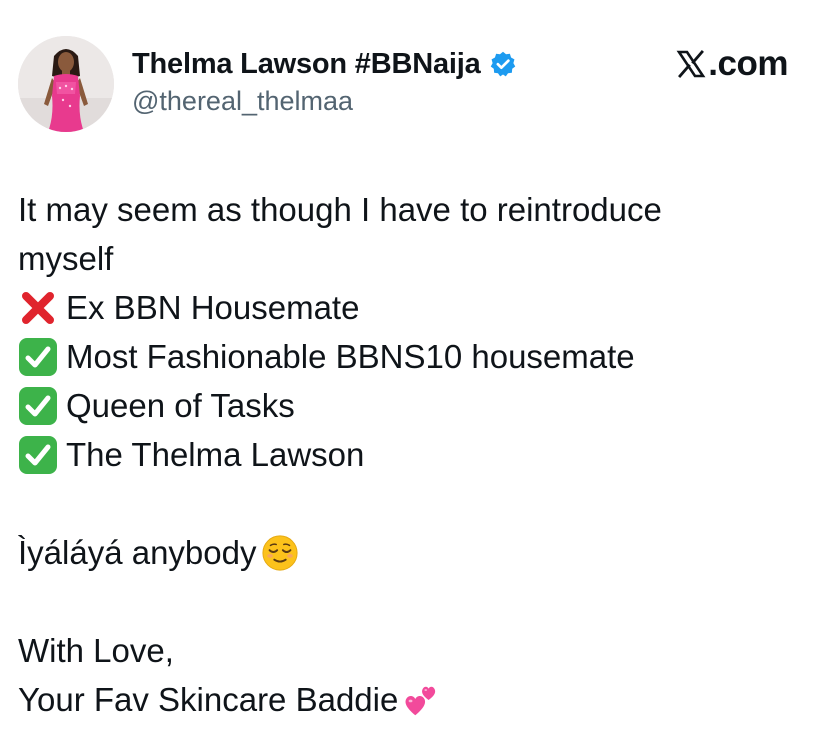 Image resolution: width=828 pixels, height=742 pixels. Describe the element at coordinates (38, 307) in the screenshot. I see `red-cross-mark-icon` at that location.